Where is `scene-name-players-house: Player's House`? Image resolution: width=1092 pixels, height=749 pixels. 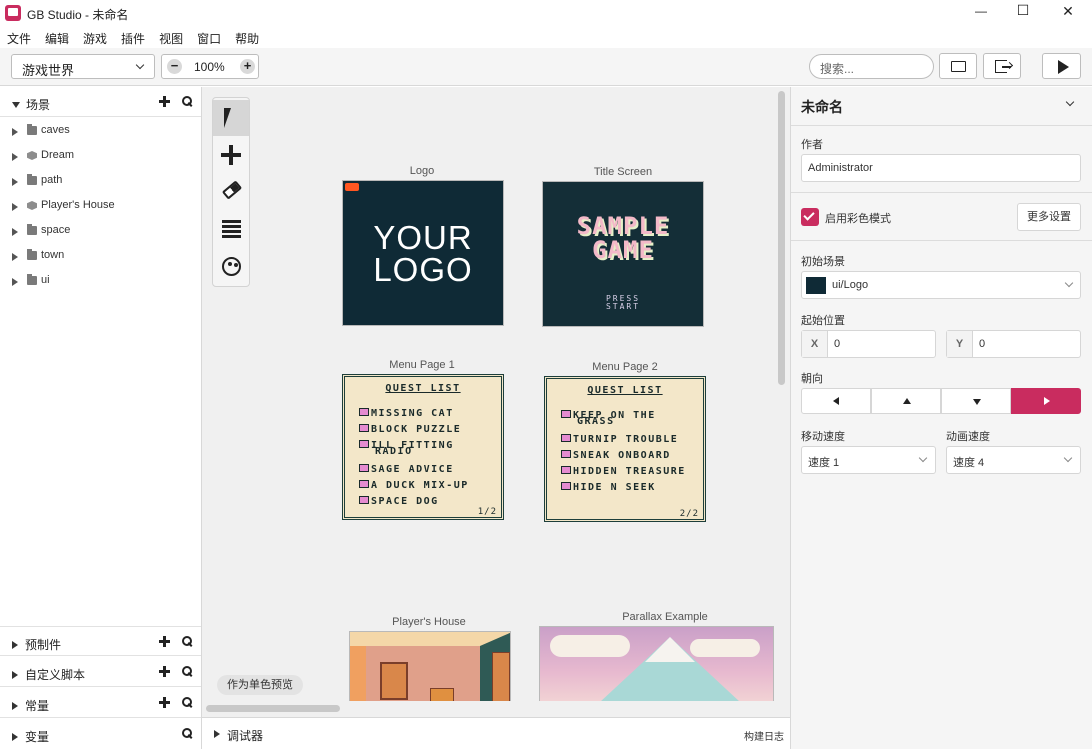
scene-name-players-house: Player's House is located at coordinates (429, 622).